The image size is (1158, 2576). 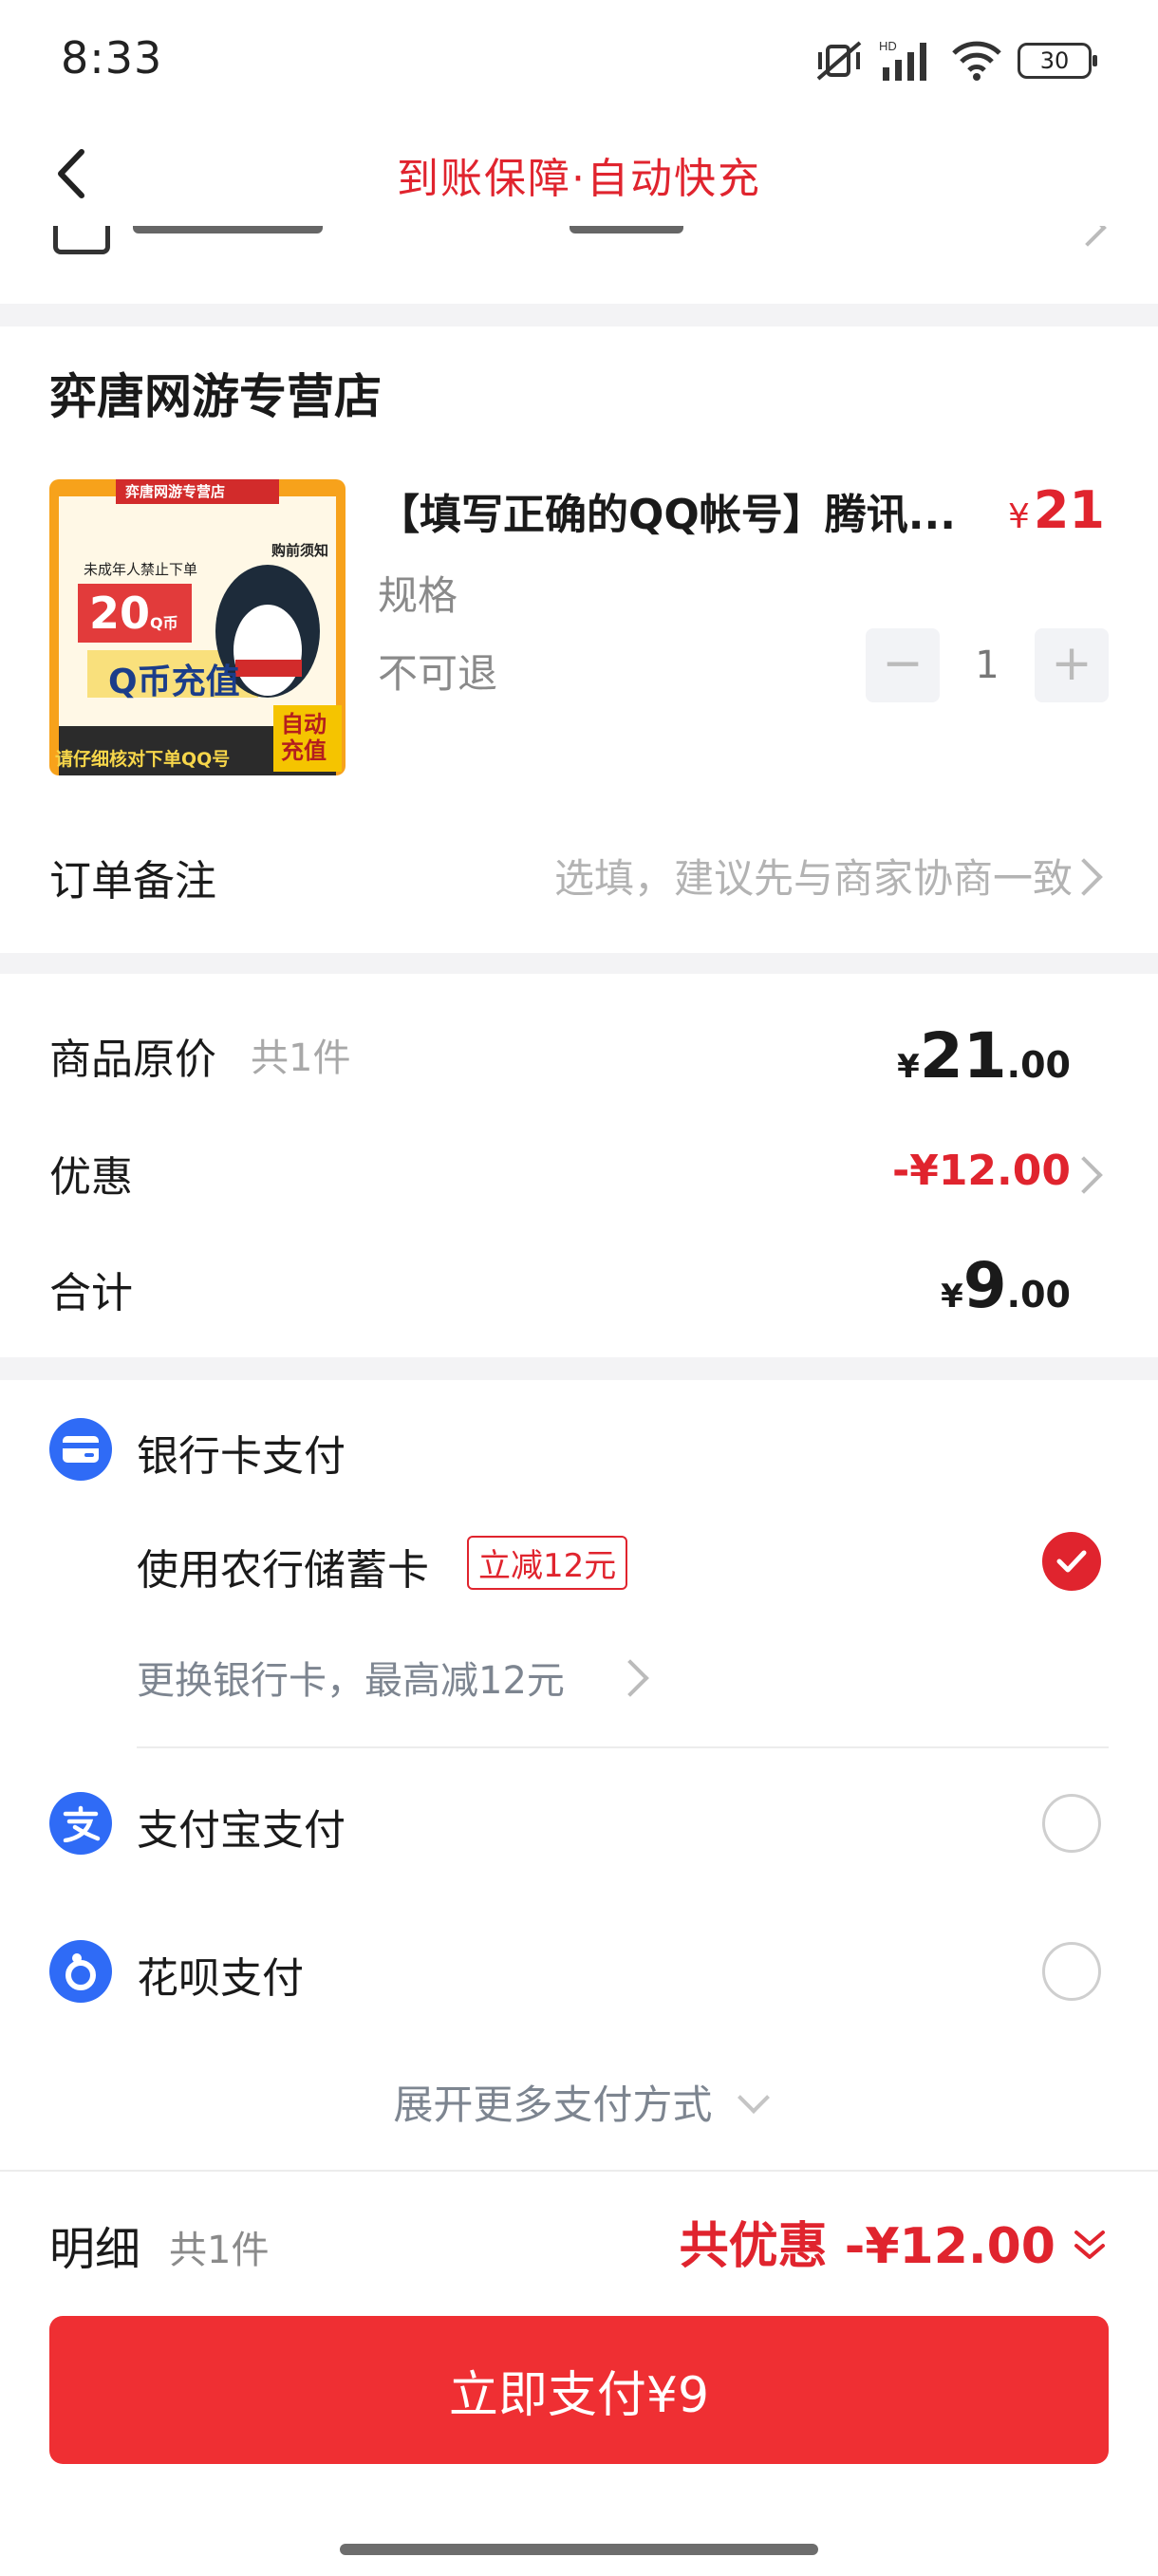 I want to click on alipay-icon, so click(x=80, y=1823).